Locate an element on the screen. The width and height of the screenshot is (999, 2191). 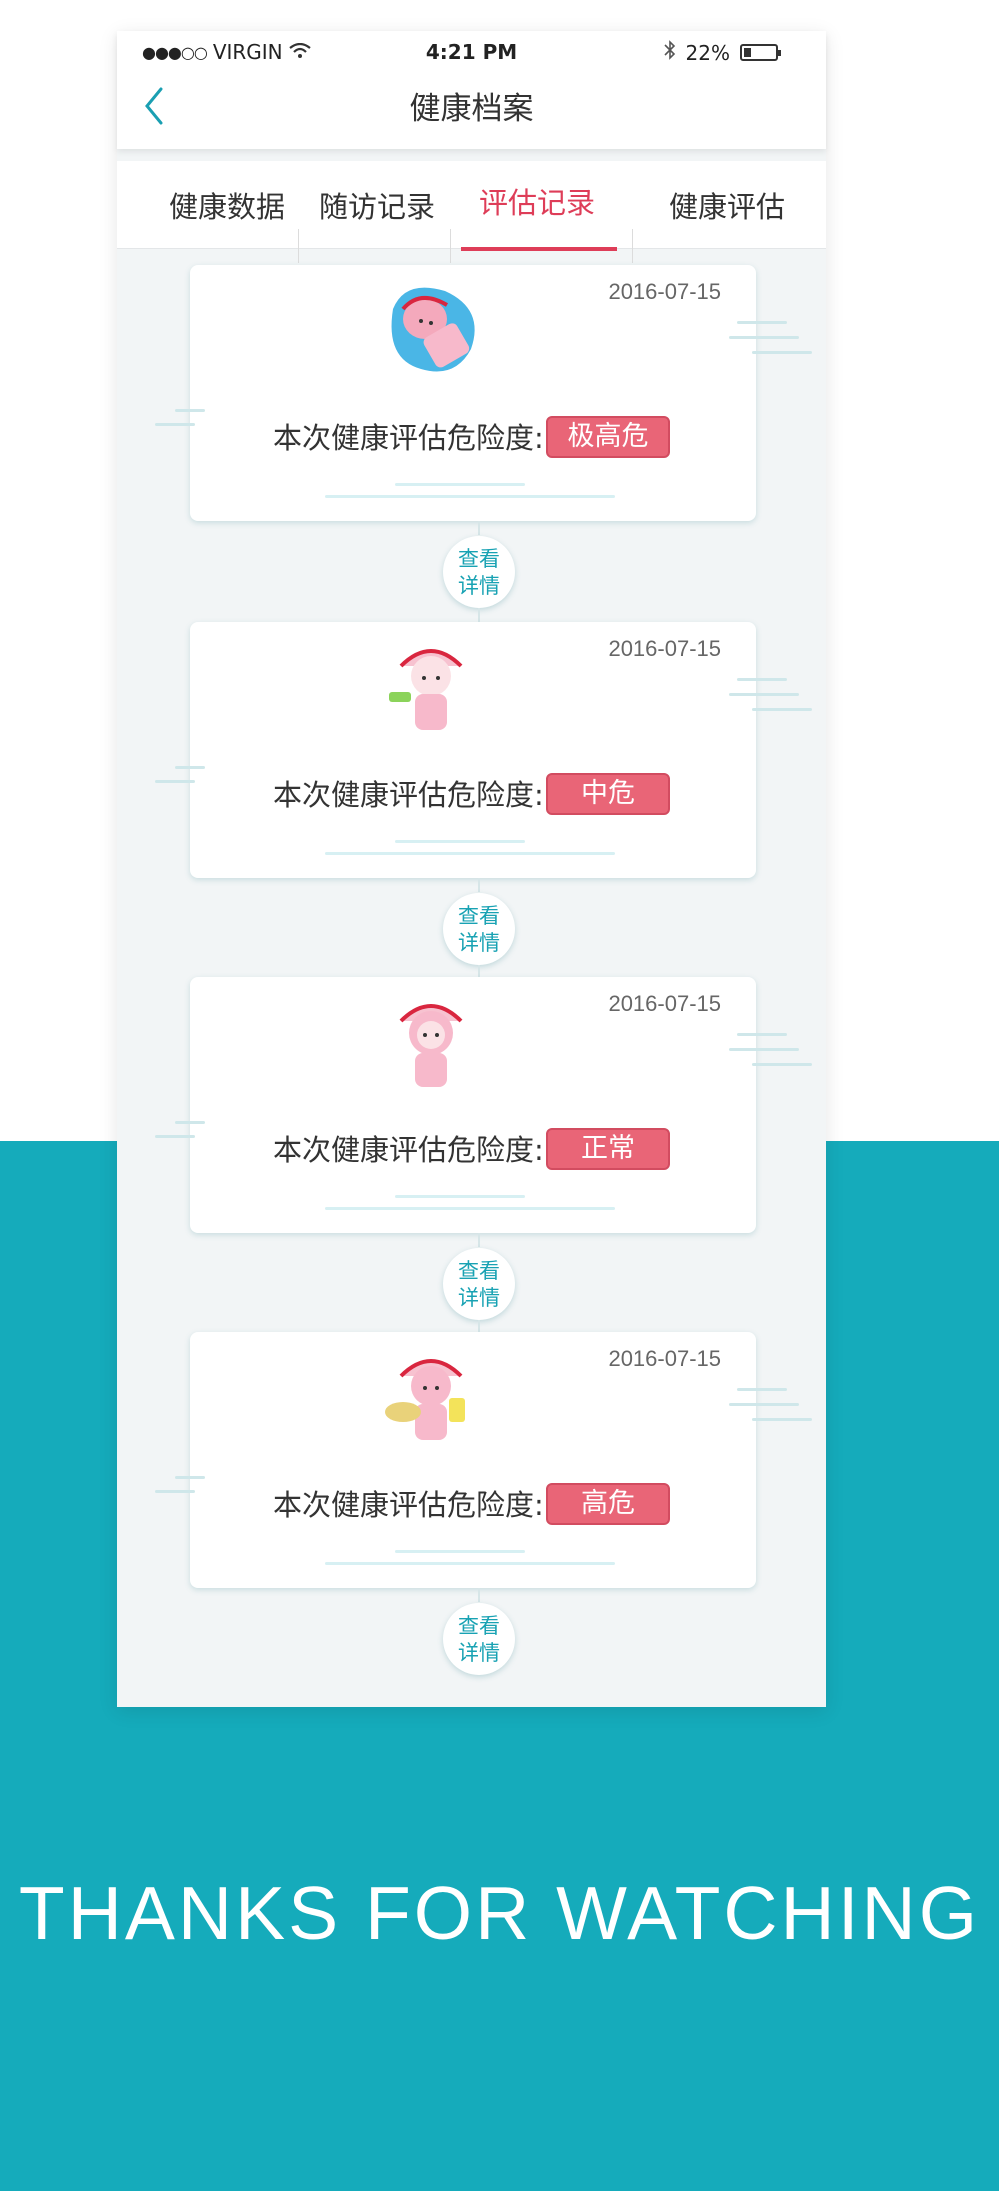
tab-health-data: 健康数据 is located at coordinates (227, 205).